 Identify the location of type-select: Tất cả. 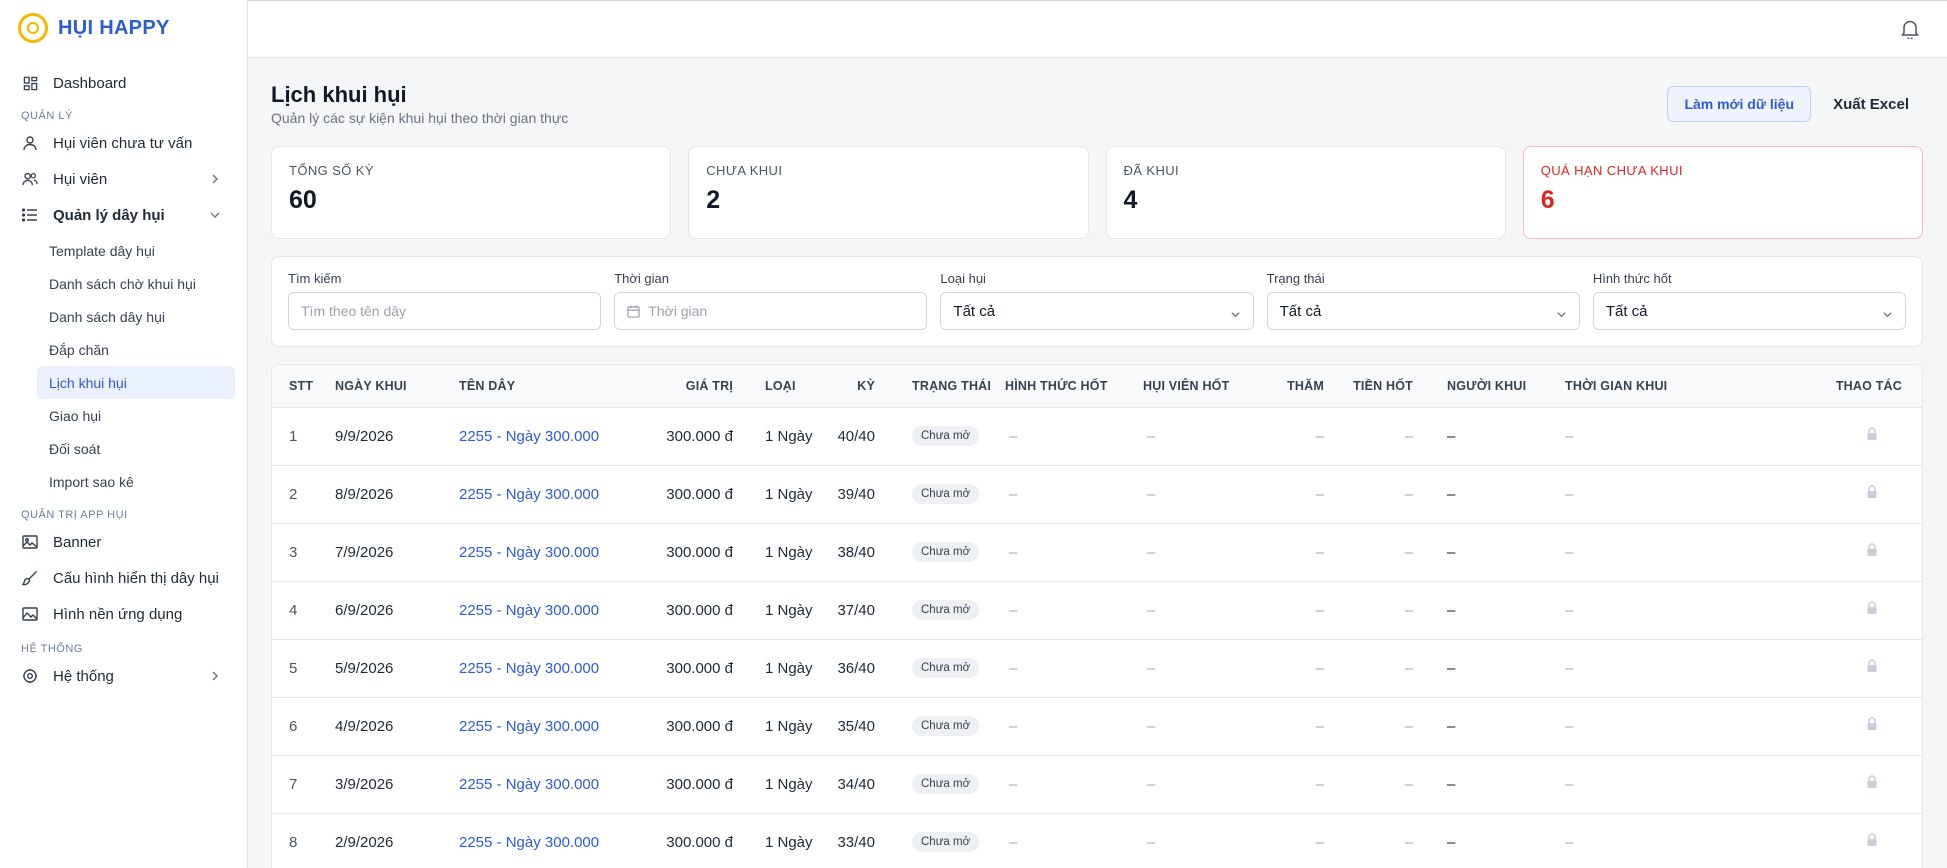
(1097, 311).